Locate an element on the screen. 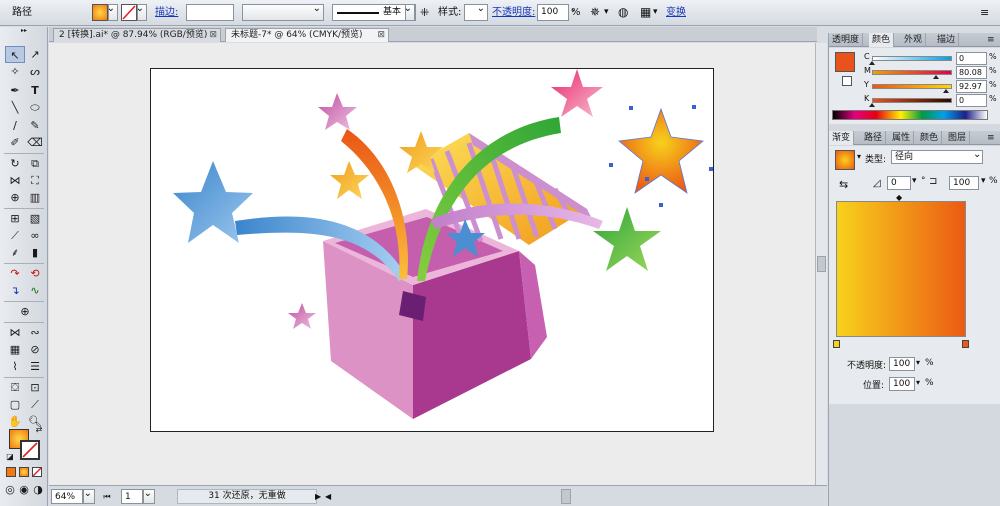 The width and height of the screenshot is (1000, 506). toolbox-grip-icon: ▸▸ is located at coordinates (24, 31).